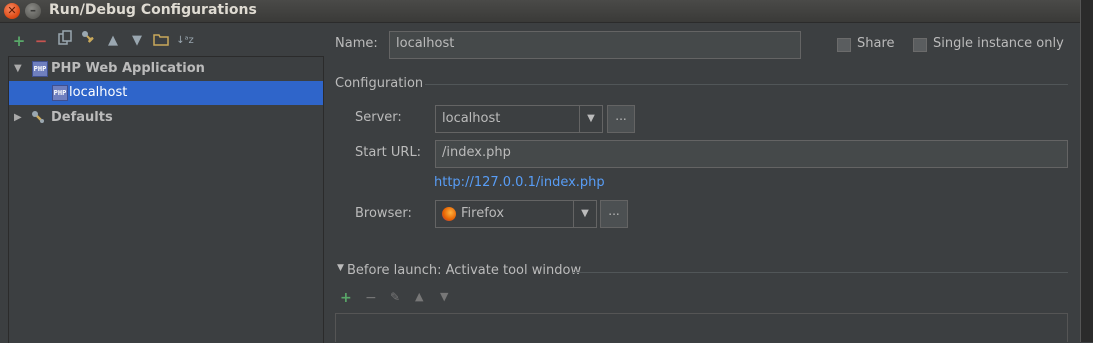  I want to click on remove-task-icon: −, so click(371, 298).